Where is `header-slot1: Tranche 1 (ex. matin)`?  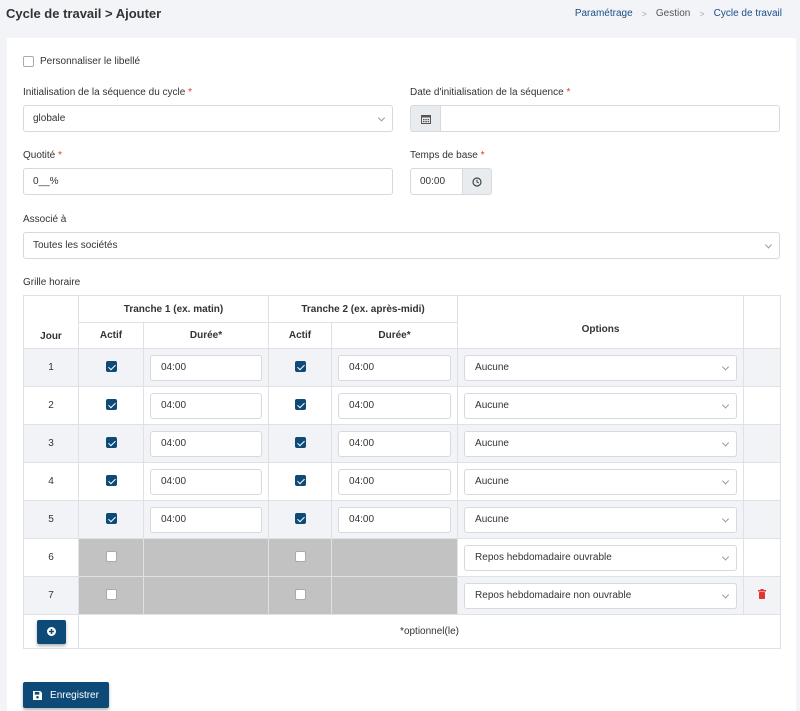 header-slot1: Tranche 1 (ex. matin) is located at coordinates (173, 309).